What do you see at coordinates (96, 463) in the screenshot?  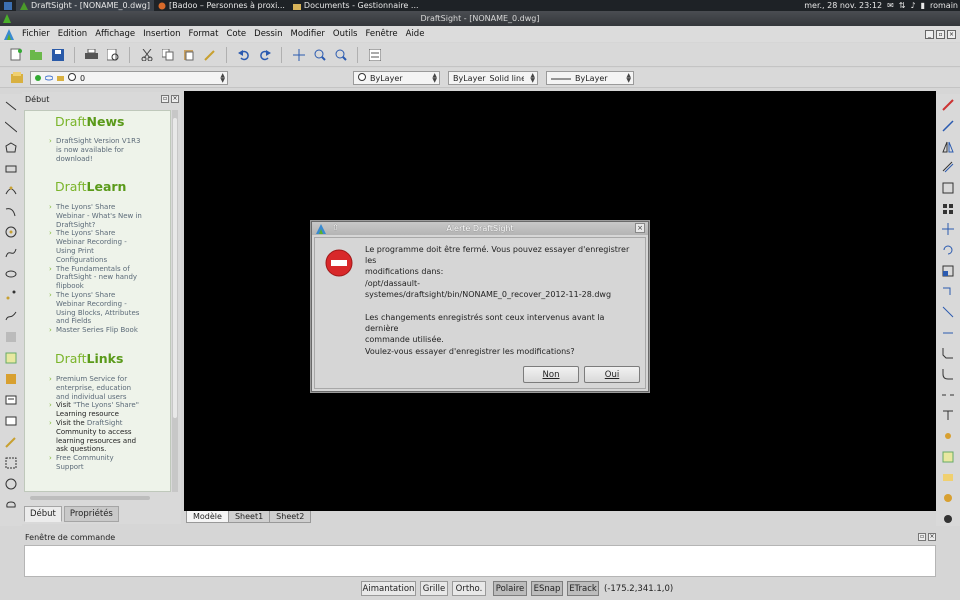 I see `links-item: Free Community Support` at bounding box center [96, 463].